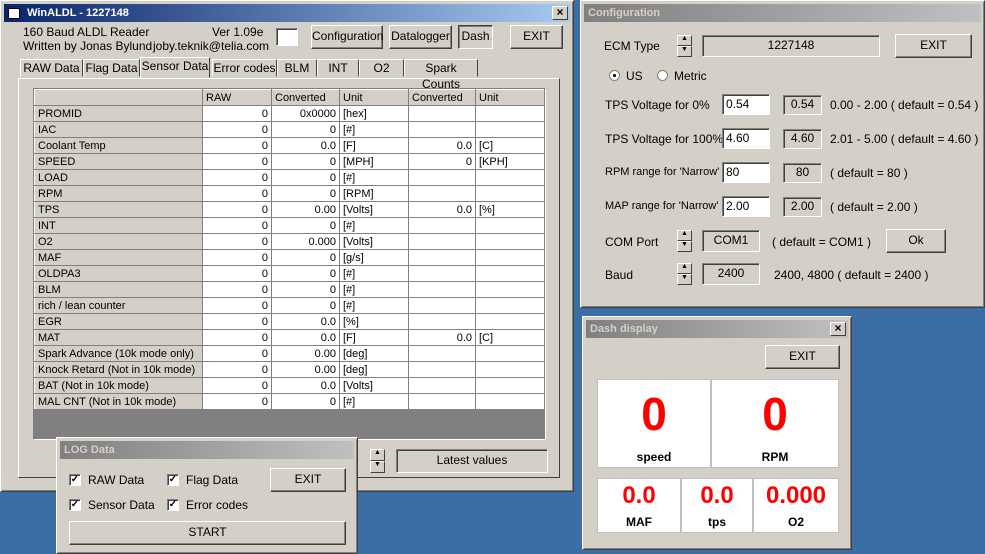  What do you see at coordinates (287, 37) in the screenshot?
I see `status-box` at bounding box center [287, 37].